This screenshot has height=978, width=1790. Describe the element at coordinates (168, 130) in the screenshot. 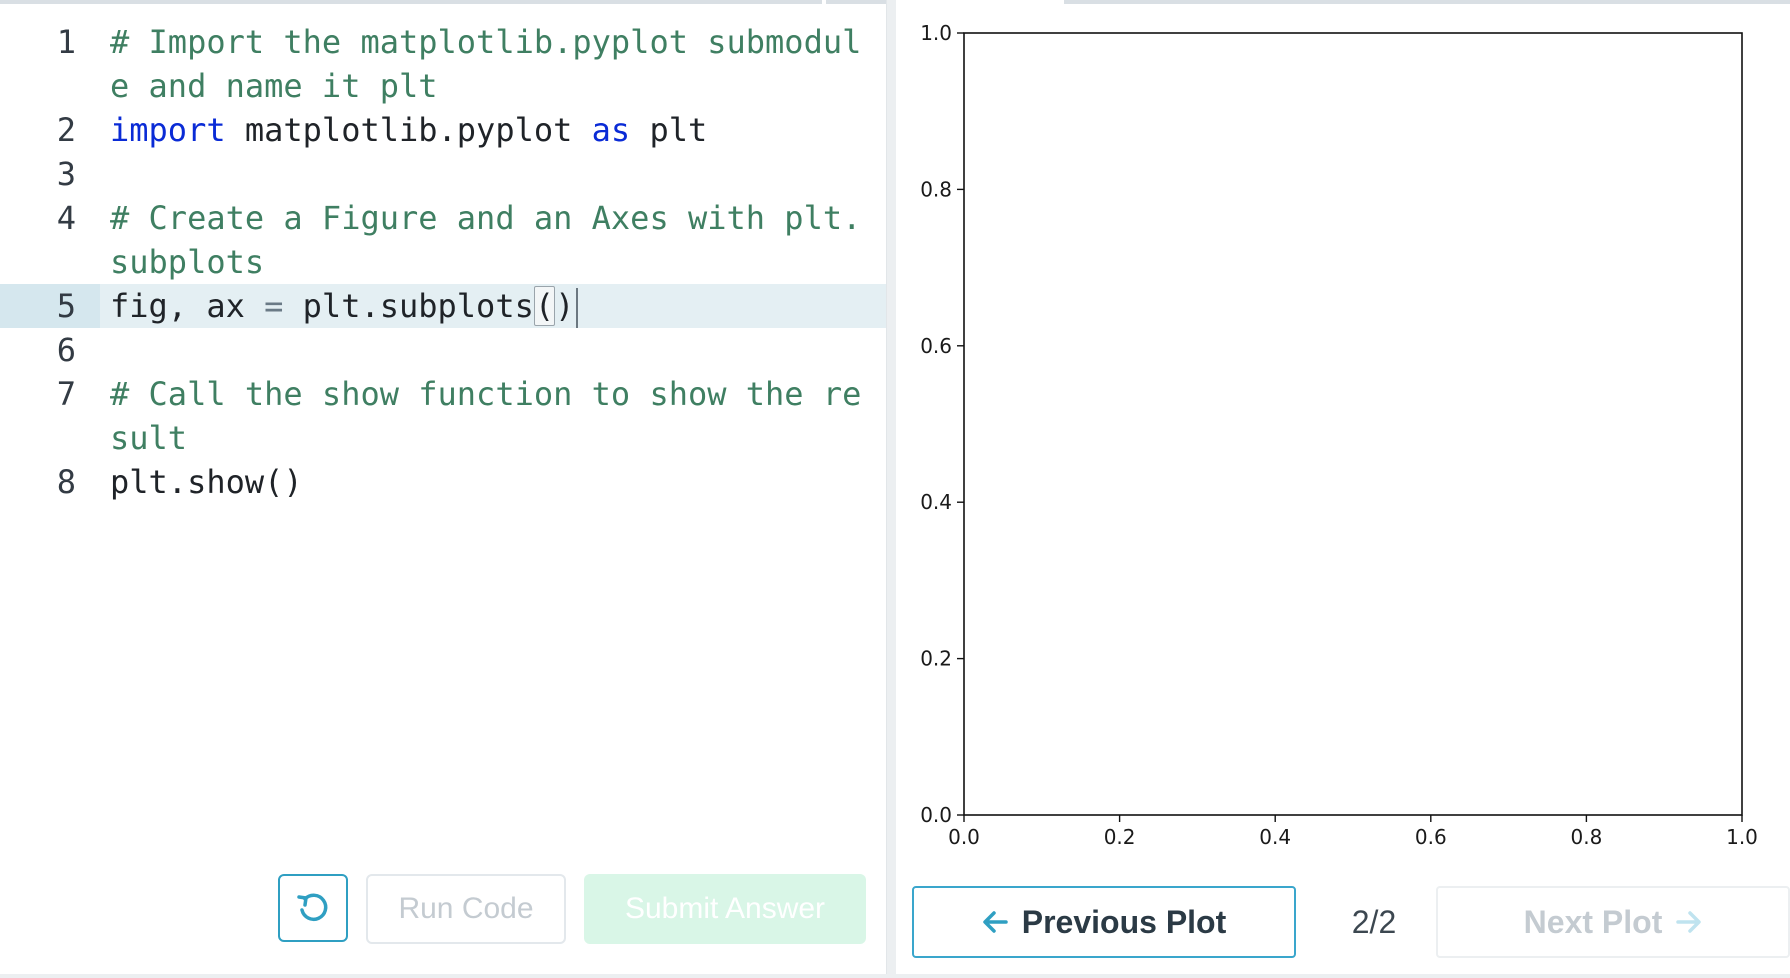

I see `code-token: import` at that location.